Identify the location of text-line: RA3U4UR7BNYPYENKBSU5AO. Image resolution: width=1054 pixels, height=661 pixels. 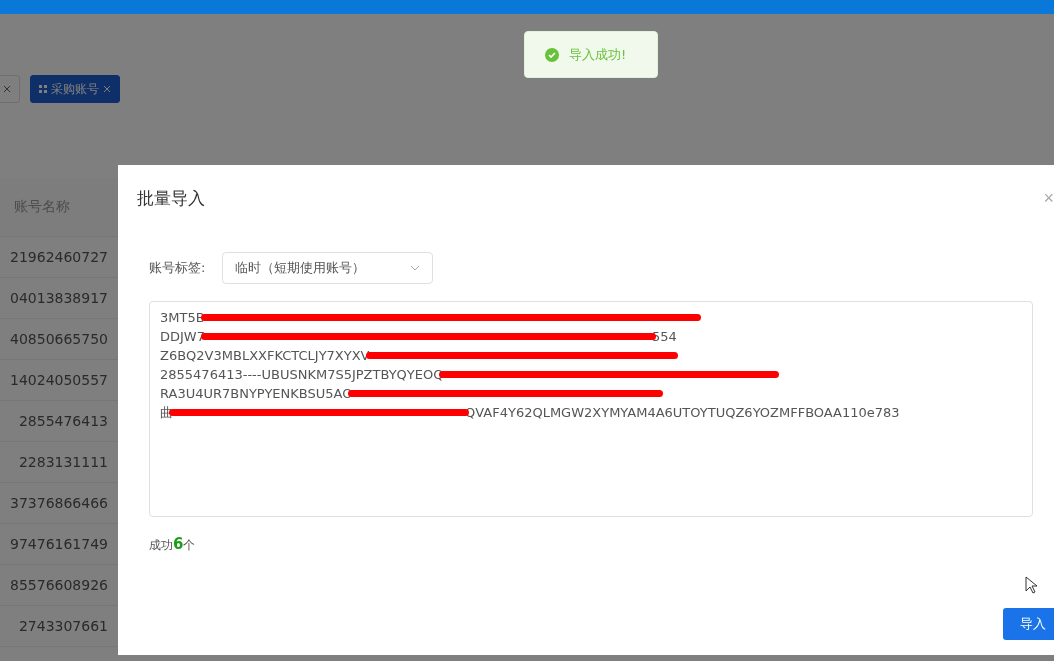
(256, 394).